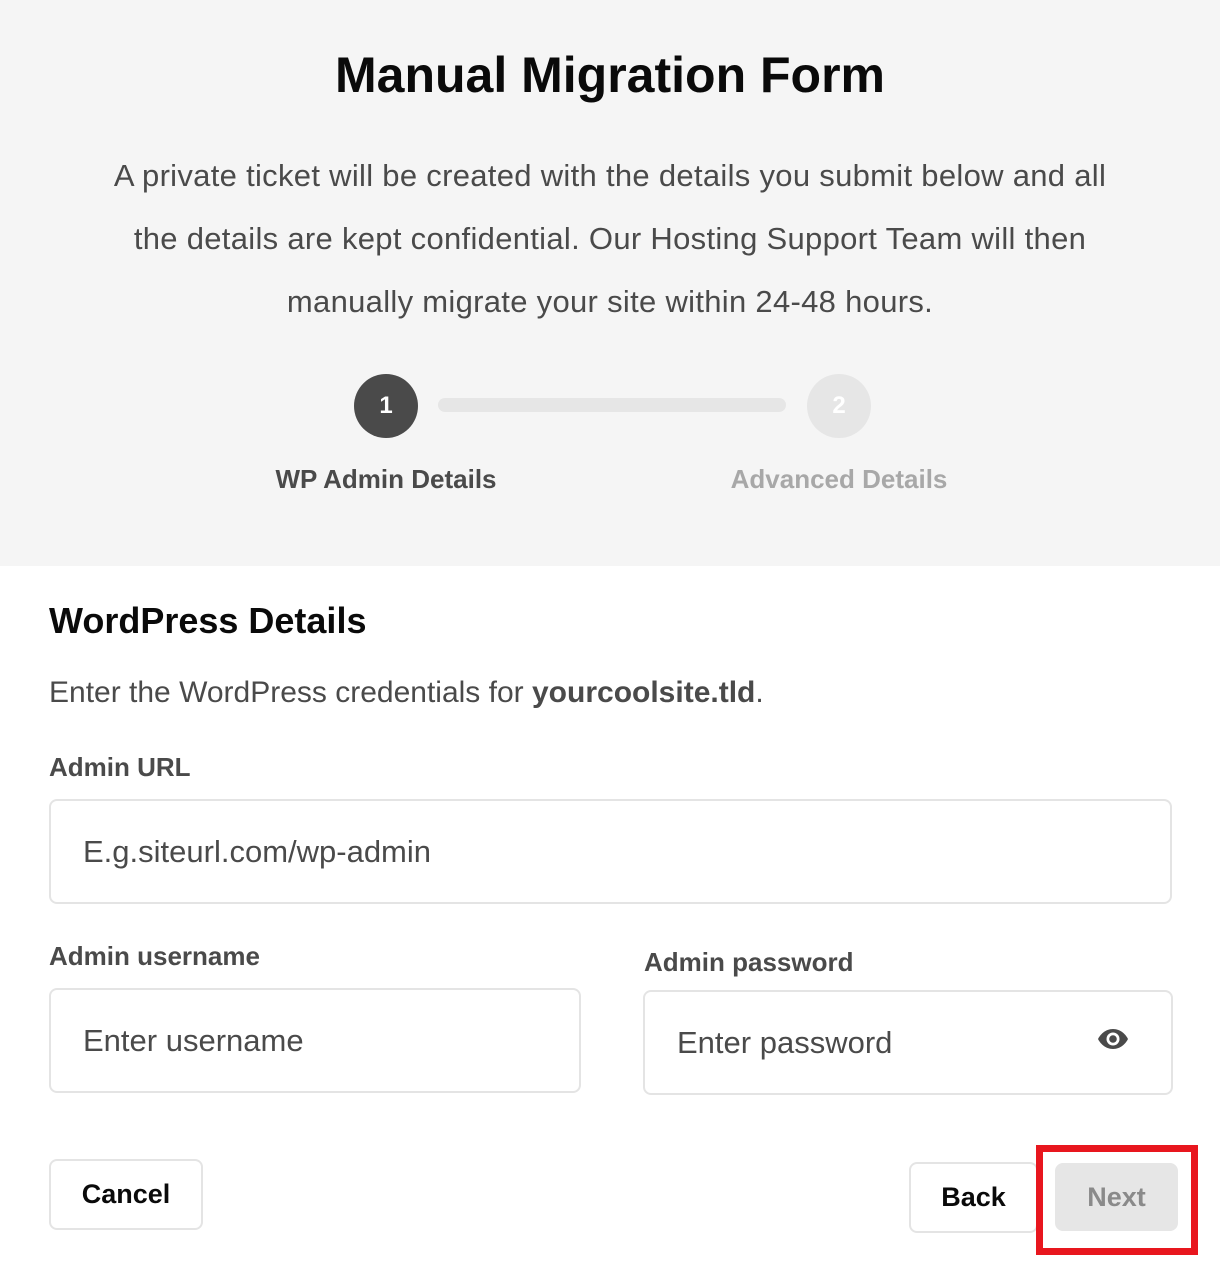  I want to click on site-domain: yourcoolsite.tld, so click(644, 692).